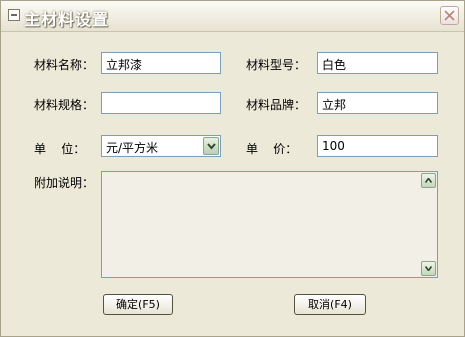  I want to click on material-name-input: 立邦漆, so click(161, 63).